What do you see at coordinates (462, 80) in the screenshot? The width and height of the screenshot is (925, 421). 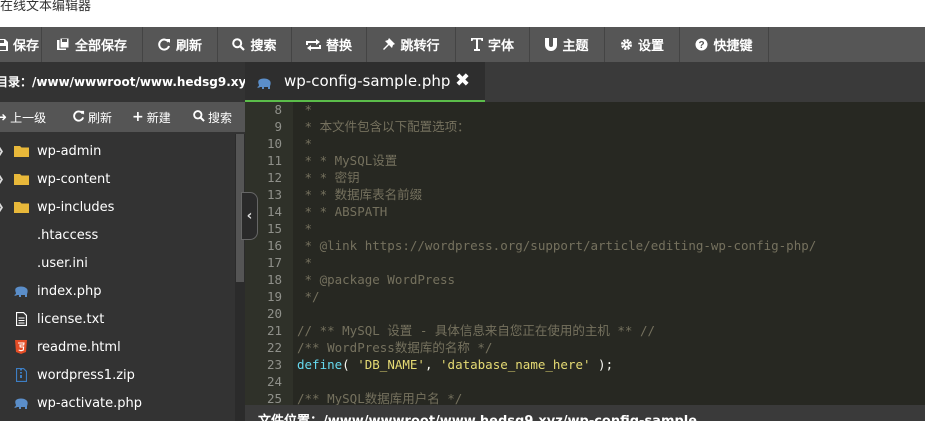 I see `close-tab-icon: ✖` at bounding box center [462, 80].